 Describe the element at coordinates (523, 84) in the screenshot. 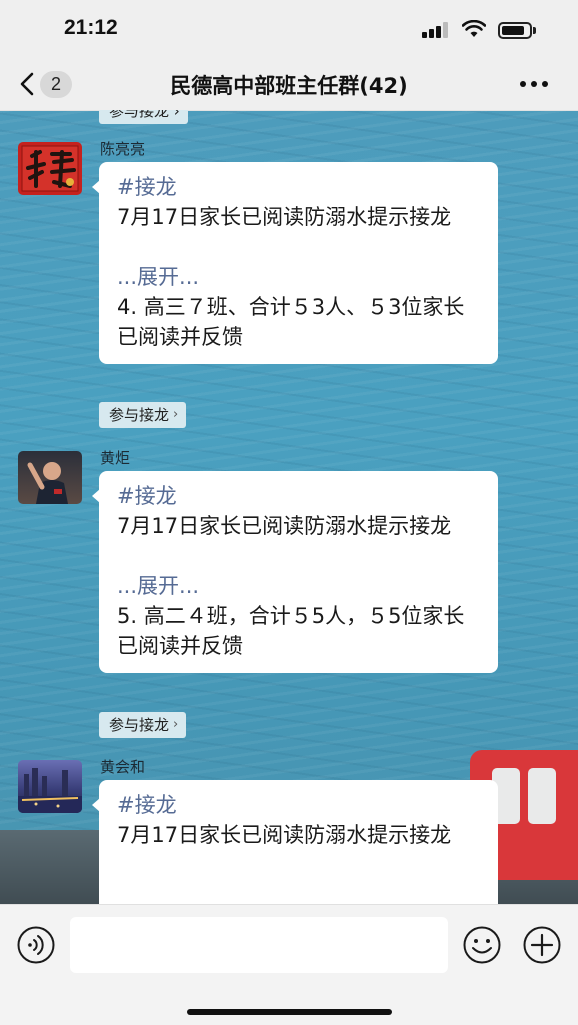

I see `more-dots-icon` at that location.